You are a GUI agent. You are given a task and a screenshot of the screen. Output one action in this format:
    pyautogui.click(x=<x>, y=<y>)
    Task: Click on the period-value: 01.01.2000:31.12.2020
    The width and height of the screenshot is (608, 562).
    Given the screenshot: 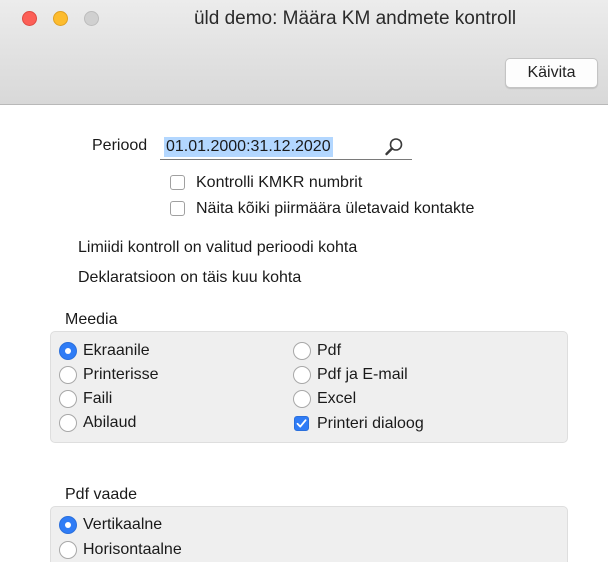 What is the action you would take?
    pyautogui.click(x=248, y=147)
    